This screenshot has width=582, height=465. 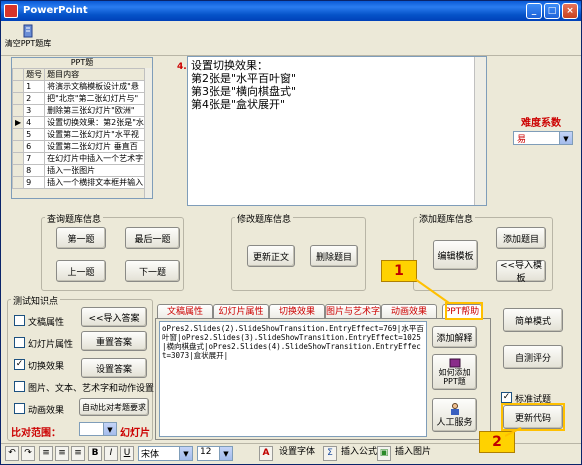 I want to click on set-answer-button: 设置答案, so click(x=114, y=368).